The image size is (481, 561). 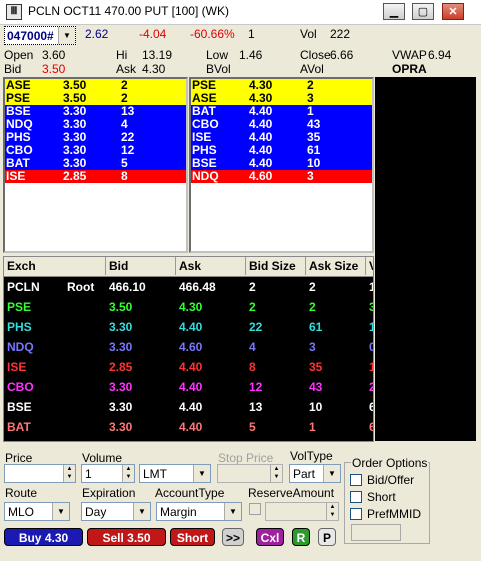 I want to click on prefmmid-checkbox, so click(x=356, y=514).